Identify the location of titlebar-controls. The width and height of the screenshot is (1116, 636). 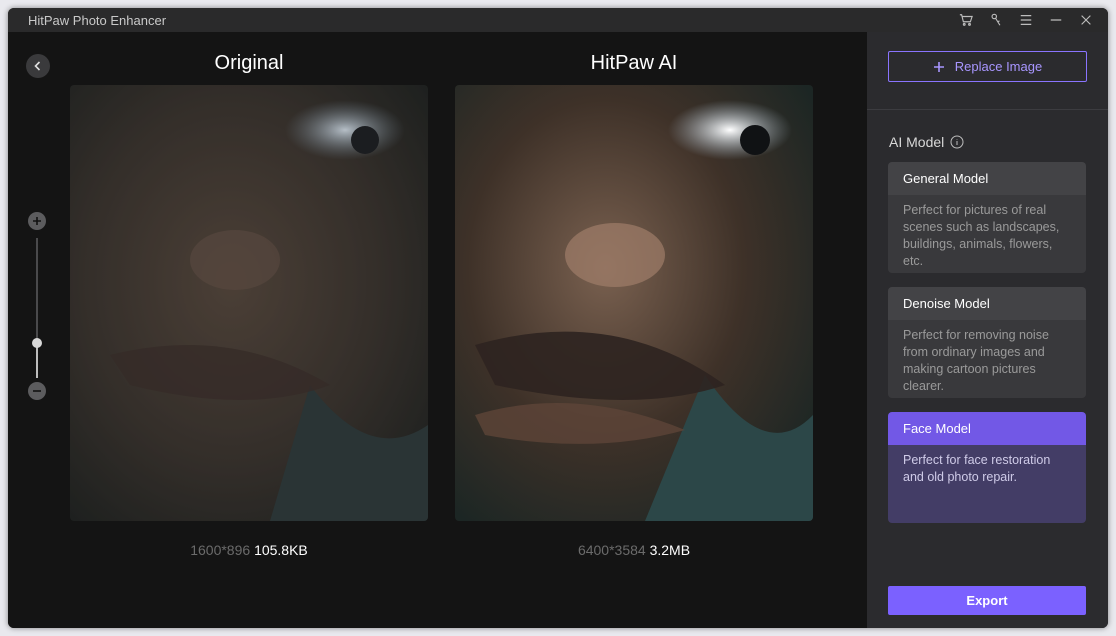
(1026, 20).